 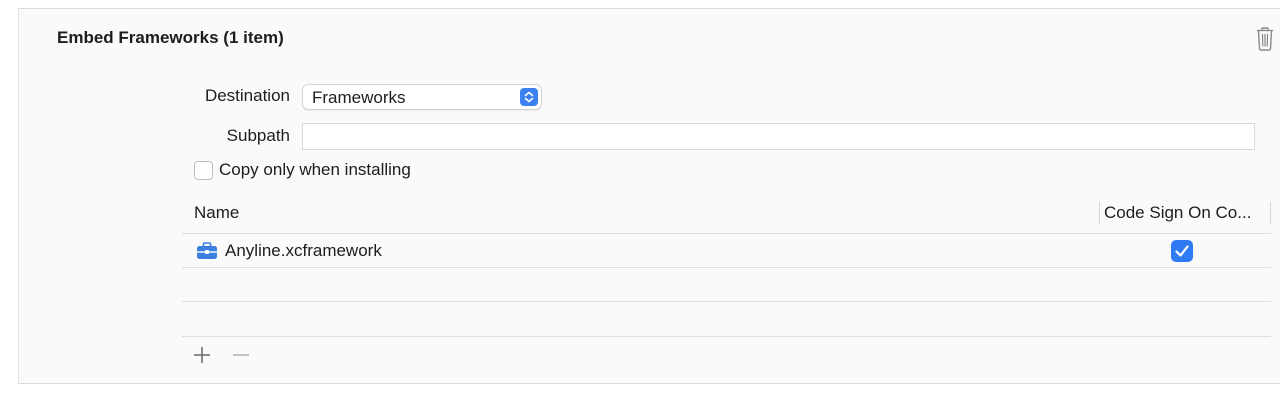 What do you see at coordinates (241, 355) in the screenshot?
I see `minus-icon` at bounding box center [241, 355].